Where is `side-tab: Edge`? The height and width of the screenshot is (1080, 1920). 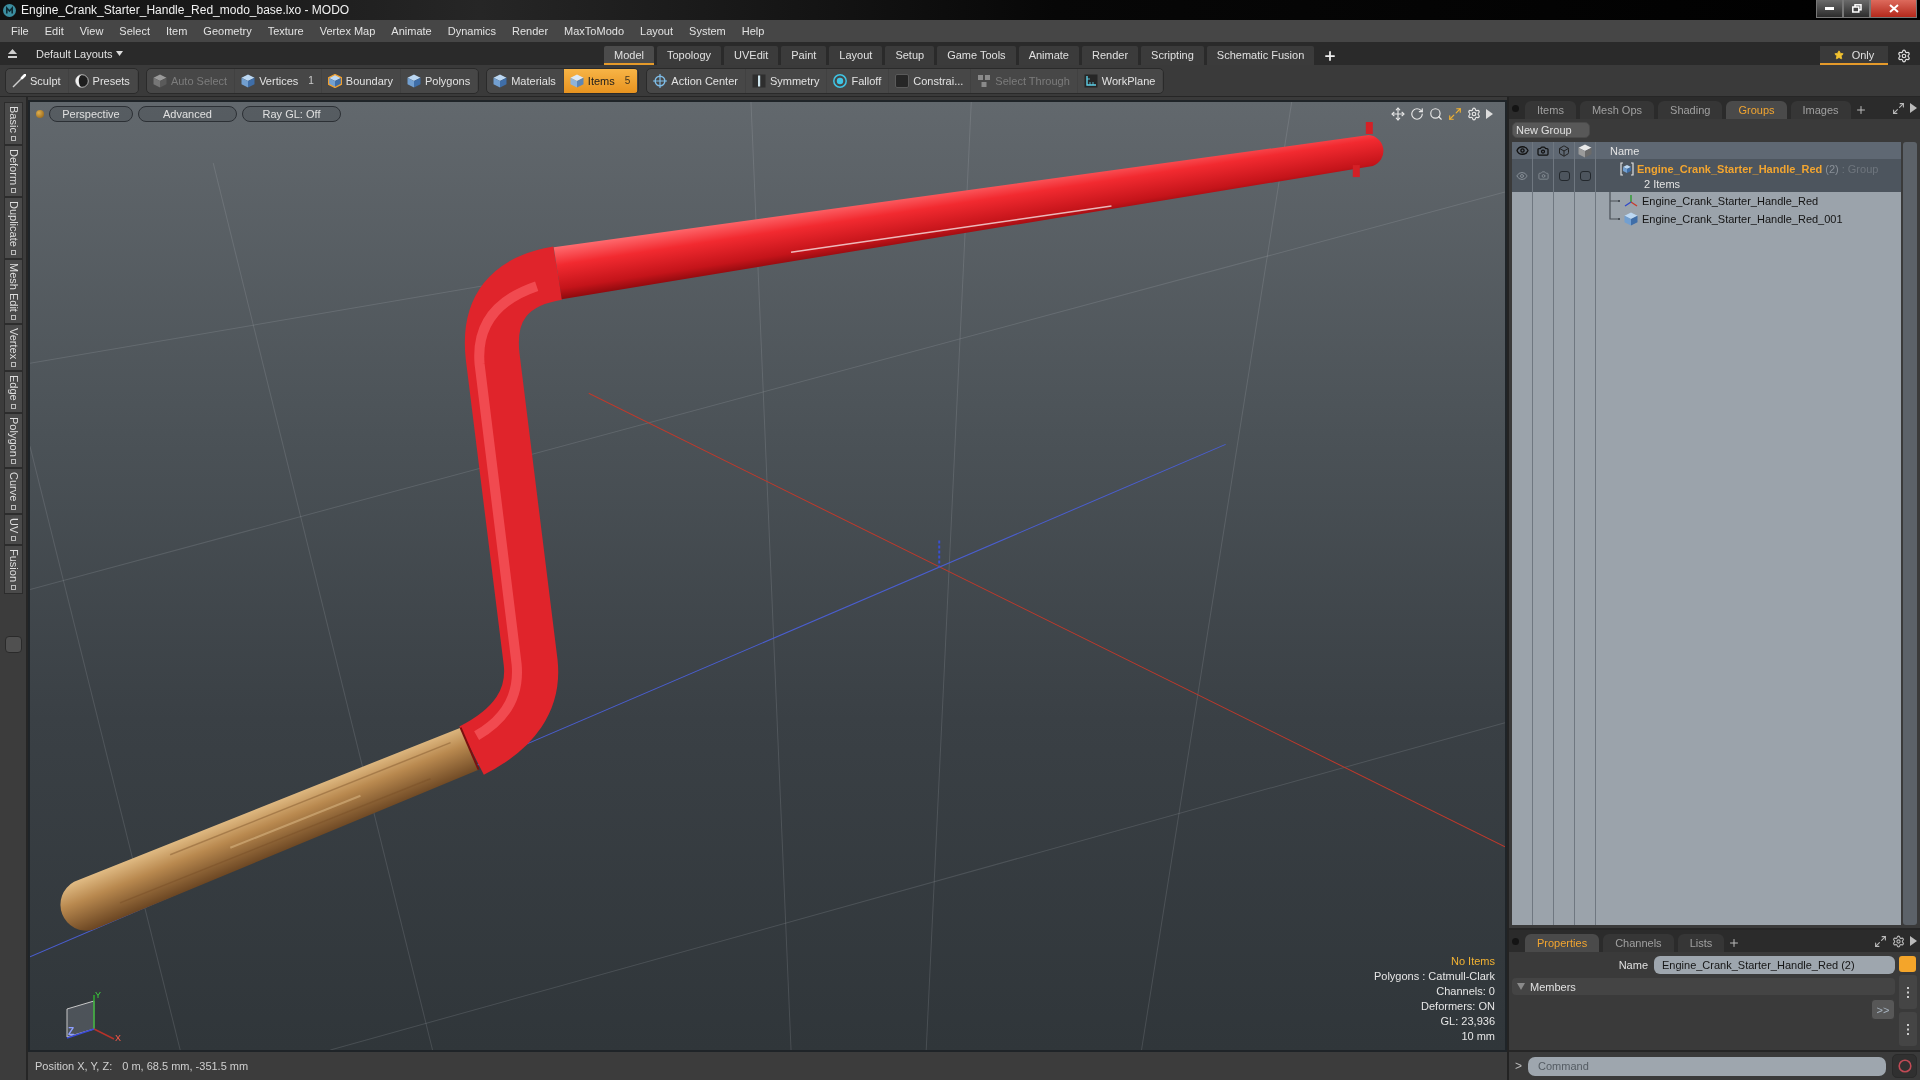
side-tab: Edge is located at coordinates (13, 391).